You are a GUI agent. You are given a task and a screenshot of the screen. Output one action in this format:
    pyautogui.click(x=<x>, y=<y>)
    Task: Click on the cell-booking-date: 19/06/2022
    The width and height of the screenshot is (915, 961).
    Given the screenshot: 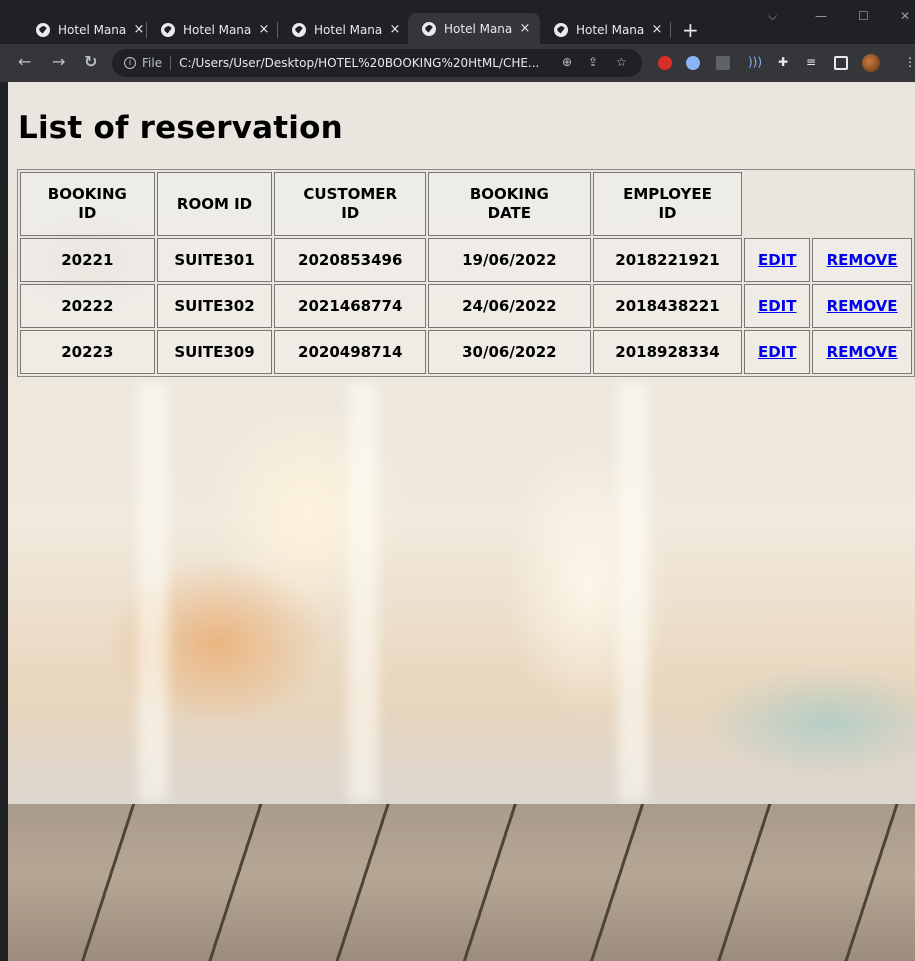 What is the action you would take?
    pyautogui.click(x=509, y=260)
    